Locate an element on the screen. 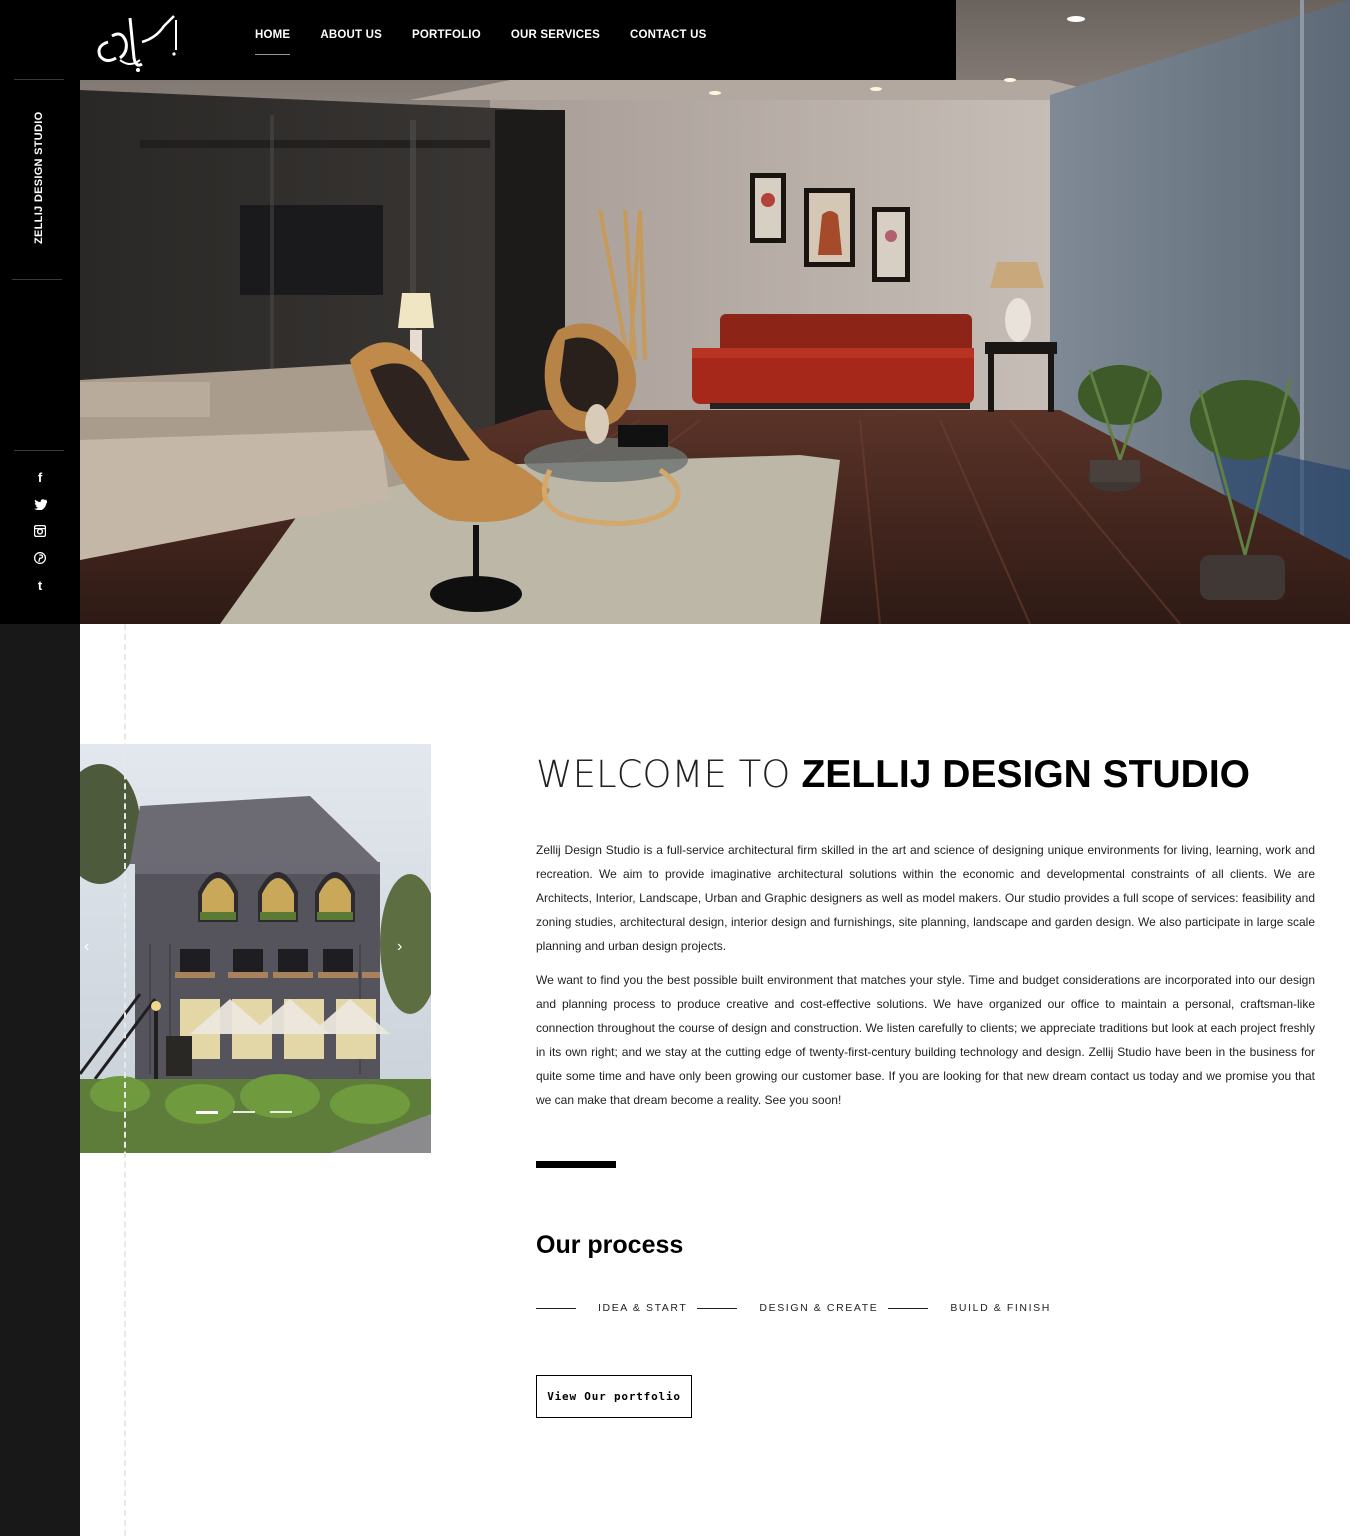 The width and height of the screenshot is (1365, 1536). left-sidebar-lower is located at coordinates (40, 1080).